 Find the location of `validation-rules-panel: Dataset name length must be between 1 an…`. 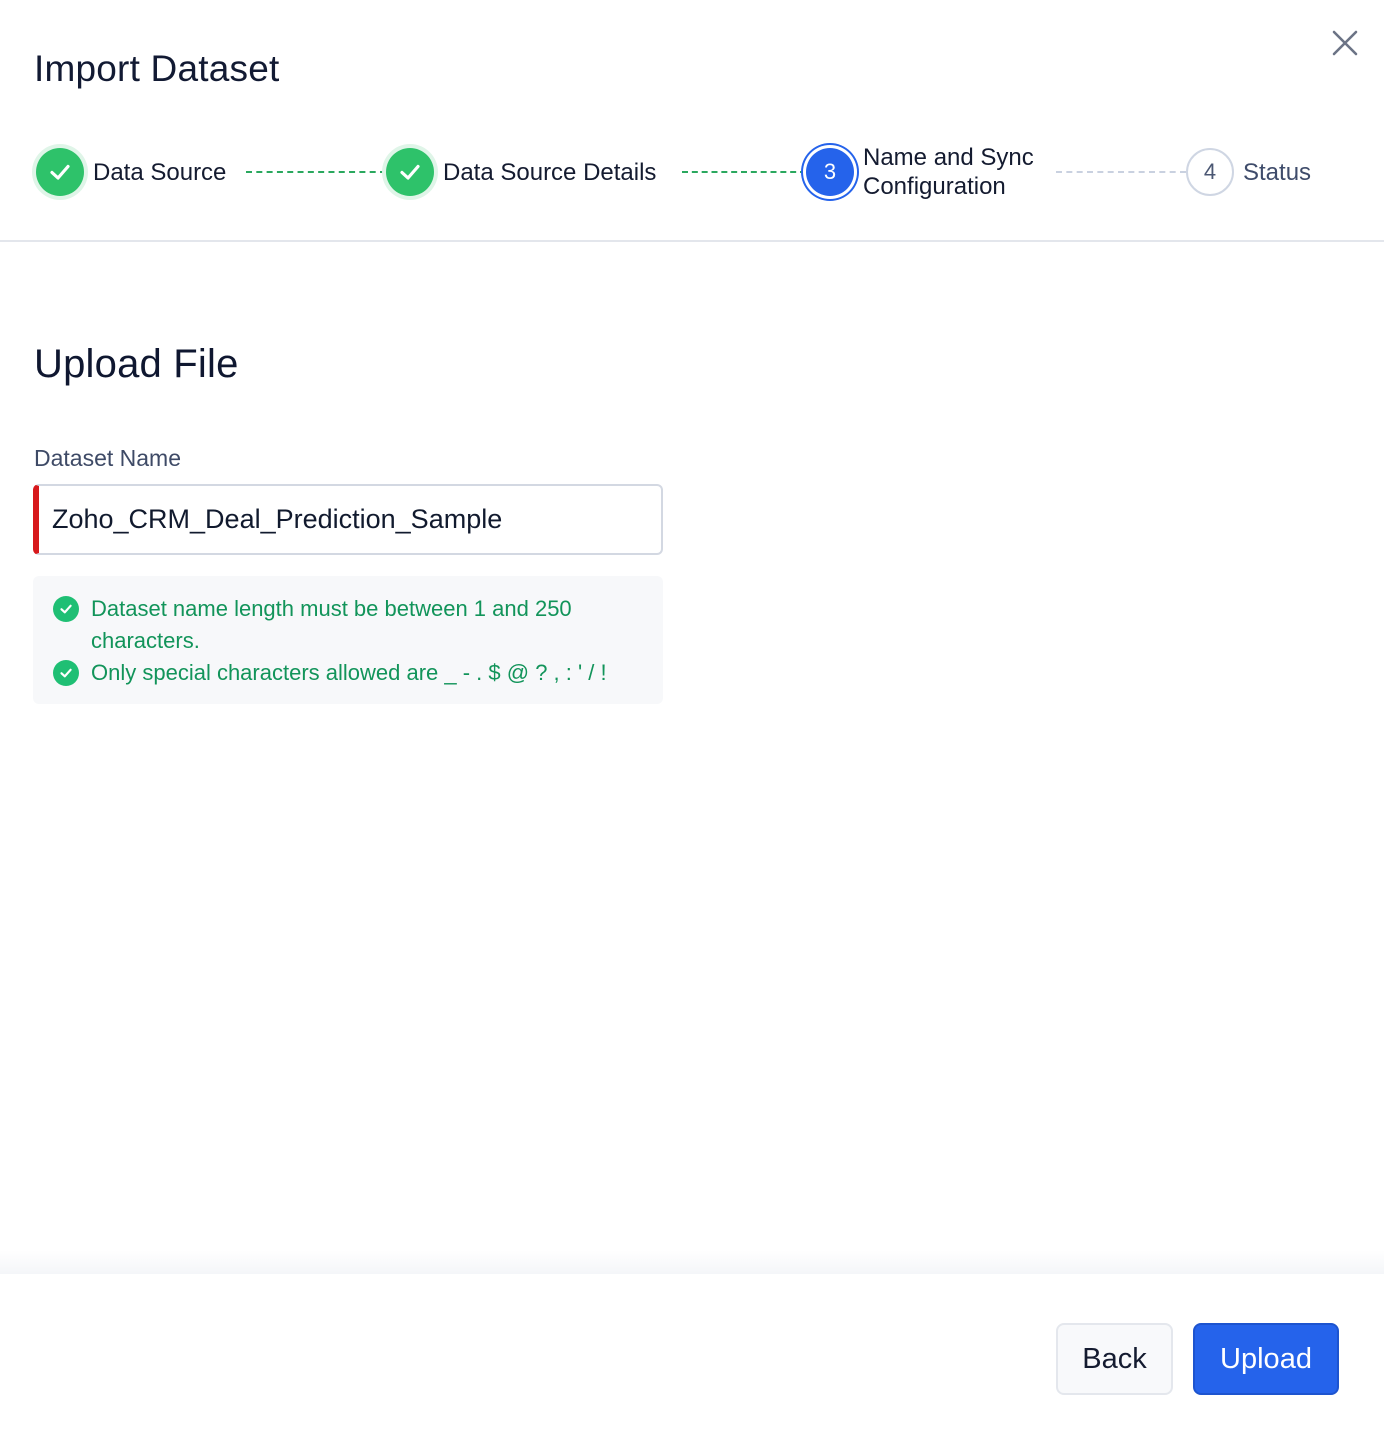

validation-rules-panel: Dataset name length must be between 1 an… is located at coordinates (348, 640).